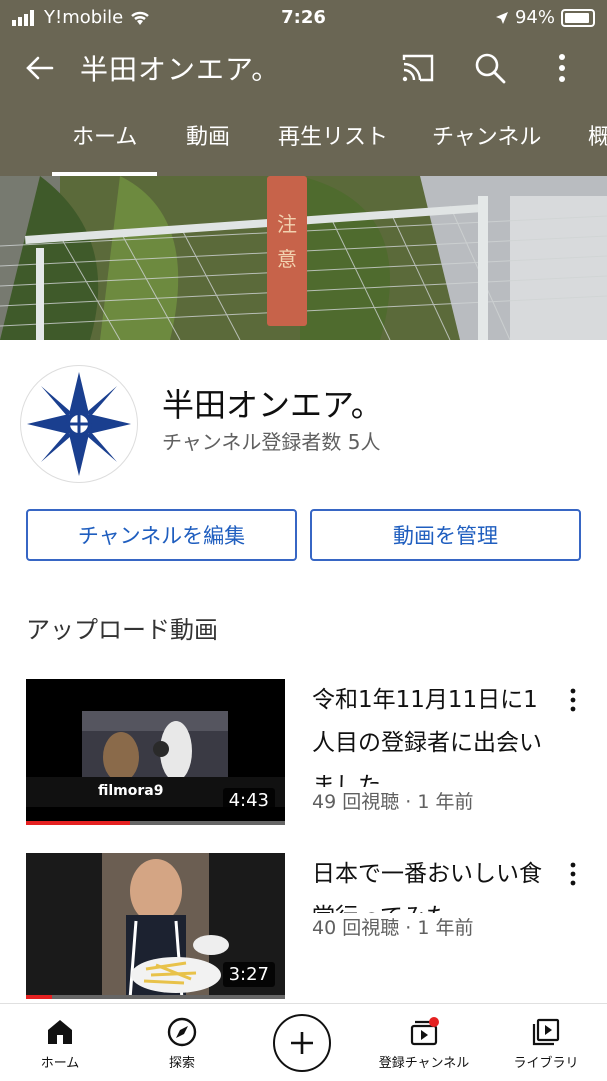 Image resolution: width=607 pixels, height=1081 pixels. What do you see at coordinates (424, 1031) in the screenshot?
I see `subscriptions-icon` at bounding box center [424, 1031].